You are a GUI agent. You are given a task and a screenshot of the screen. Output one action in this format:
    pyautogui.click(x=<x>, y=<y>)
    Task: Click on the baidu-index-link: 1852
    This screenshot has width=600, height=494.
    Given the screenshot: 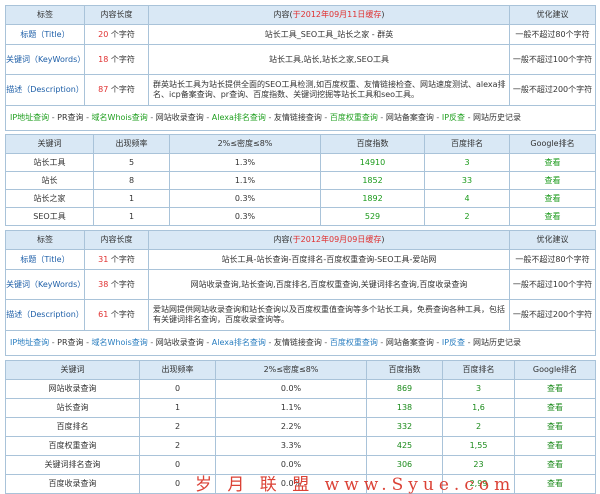 What is the action you would take?
    pyautogui.click(x=372, y=180)
    